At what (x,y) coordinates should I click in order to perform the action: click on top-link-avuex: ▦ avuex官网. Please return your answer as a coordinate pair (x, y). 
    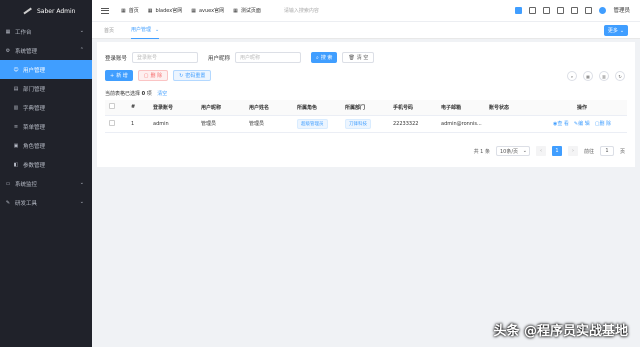
    Looking at the image, I should click on (207, 11).